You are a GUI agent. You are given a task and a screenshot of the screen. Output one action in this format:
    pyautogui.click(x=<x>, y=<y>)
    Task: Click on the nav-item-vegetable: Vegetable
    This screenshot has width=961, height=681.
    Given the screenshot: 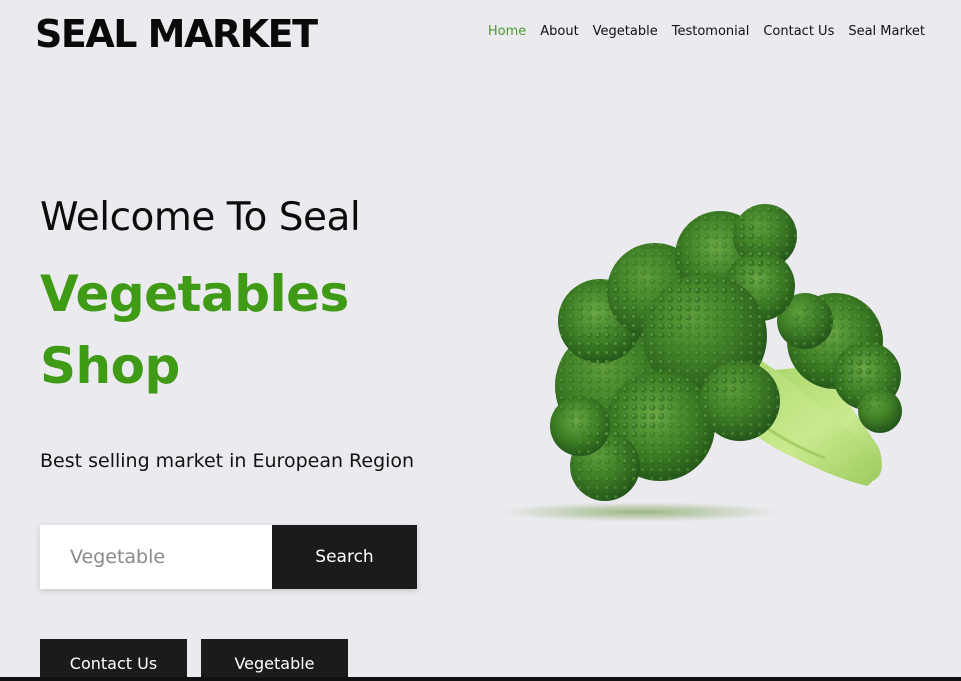 What is the action you would take?
    pyautogui.click(x=625, y=31)
    